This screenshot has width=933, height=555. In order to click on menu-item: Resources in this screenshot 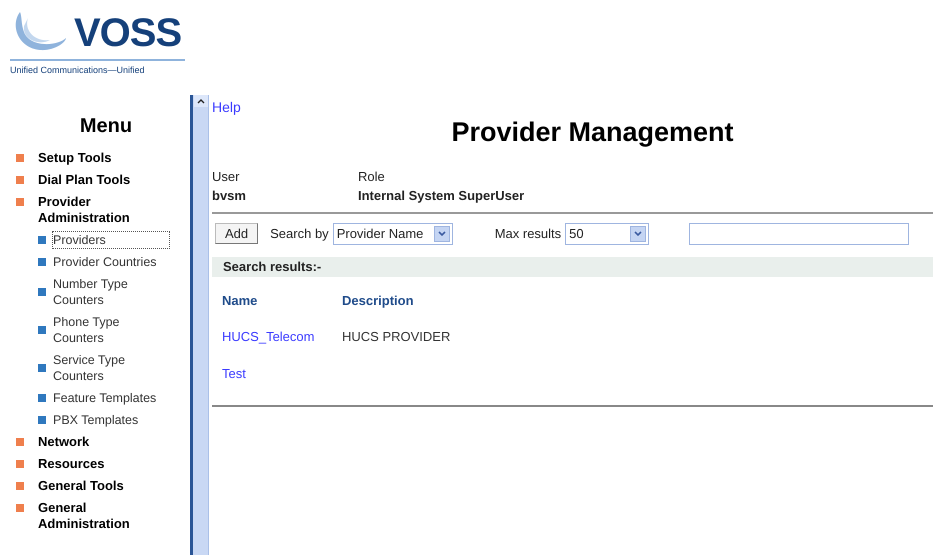, I will do `click(93, 464)`.